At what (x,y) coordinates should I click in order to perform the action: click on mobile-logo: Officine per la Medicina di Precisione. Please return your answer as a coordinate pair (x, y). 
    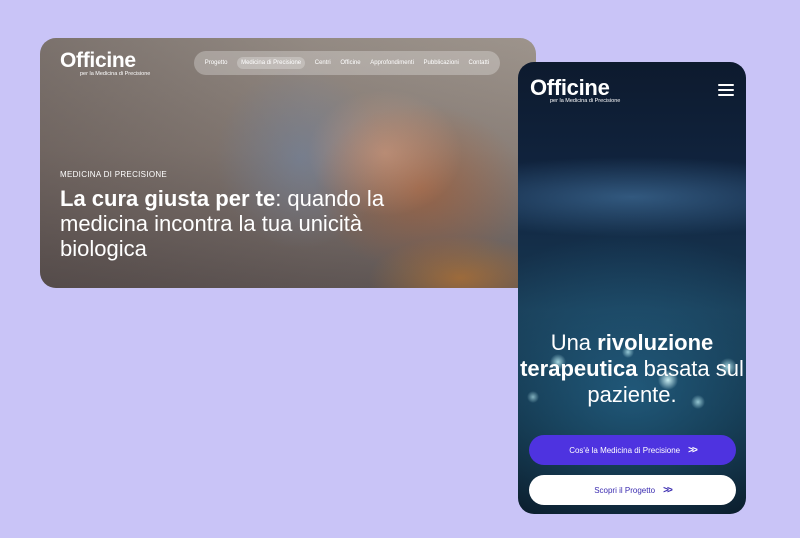
    Looking at the image, I should click on (575, 90).